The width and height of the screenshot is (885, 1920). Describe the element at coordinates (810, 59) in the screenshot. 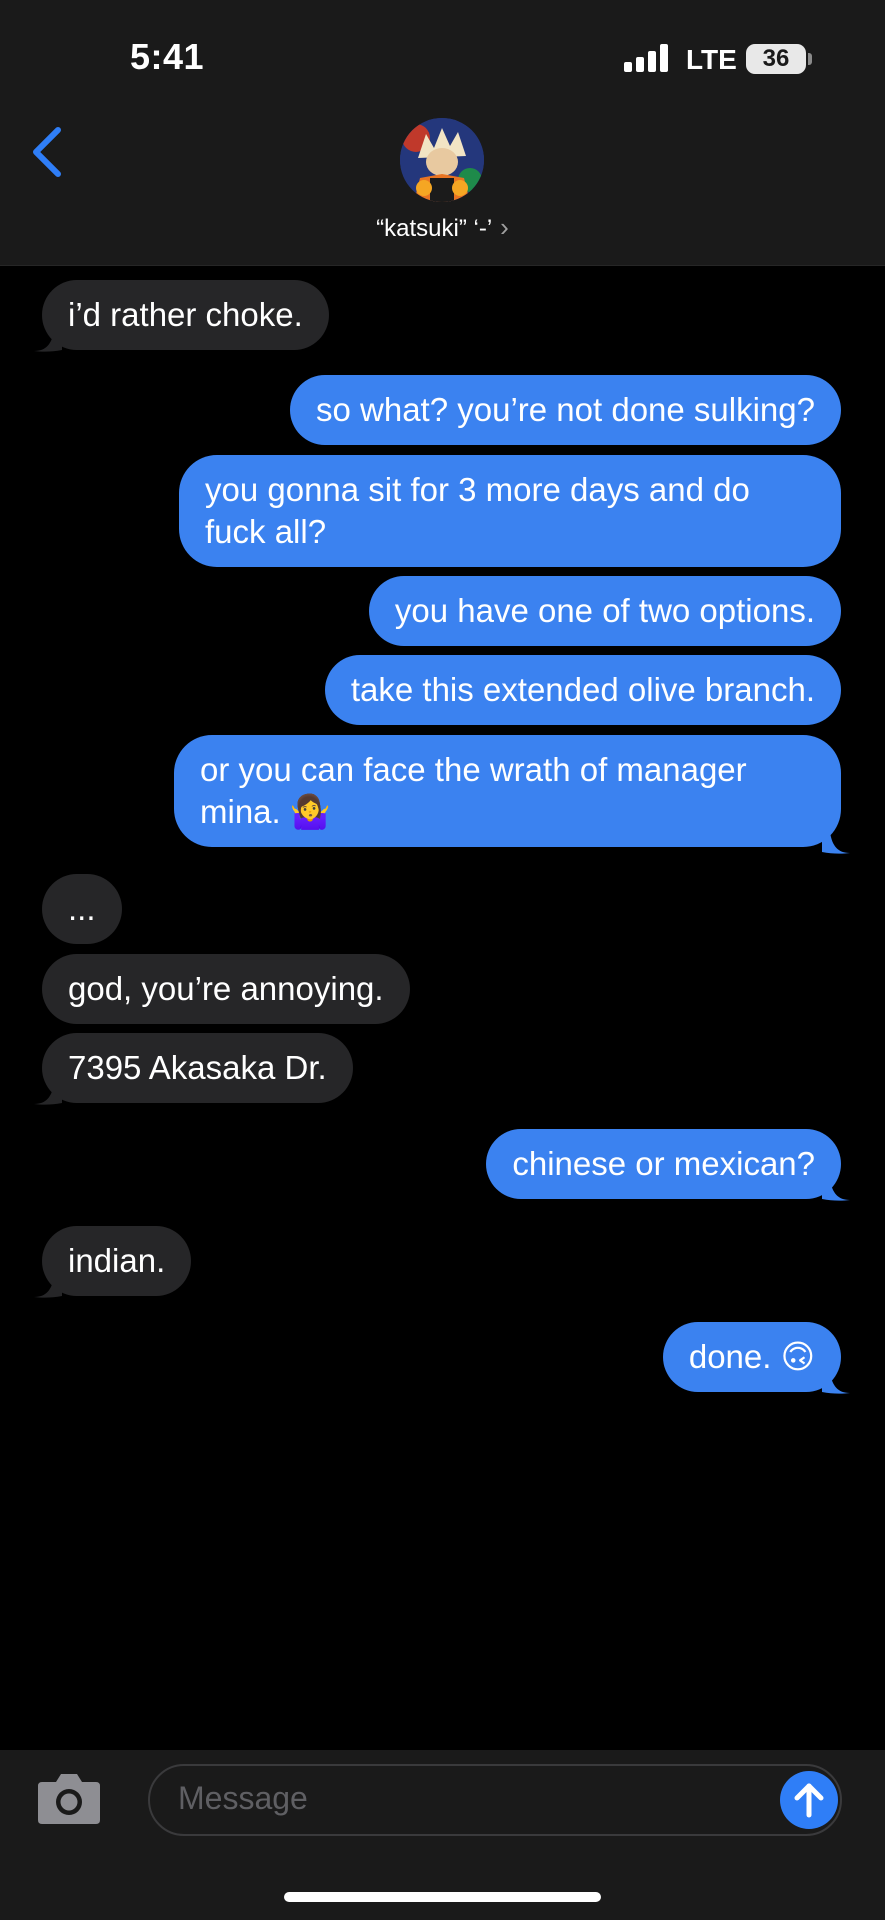

I see `battery-nub` at that location.